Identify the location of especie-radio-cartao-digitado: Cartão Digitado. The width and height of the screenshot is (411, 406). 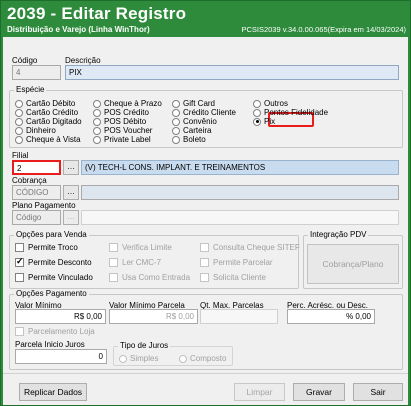
(48, 121).